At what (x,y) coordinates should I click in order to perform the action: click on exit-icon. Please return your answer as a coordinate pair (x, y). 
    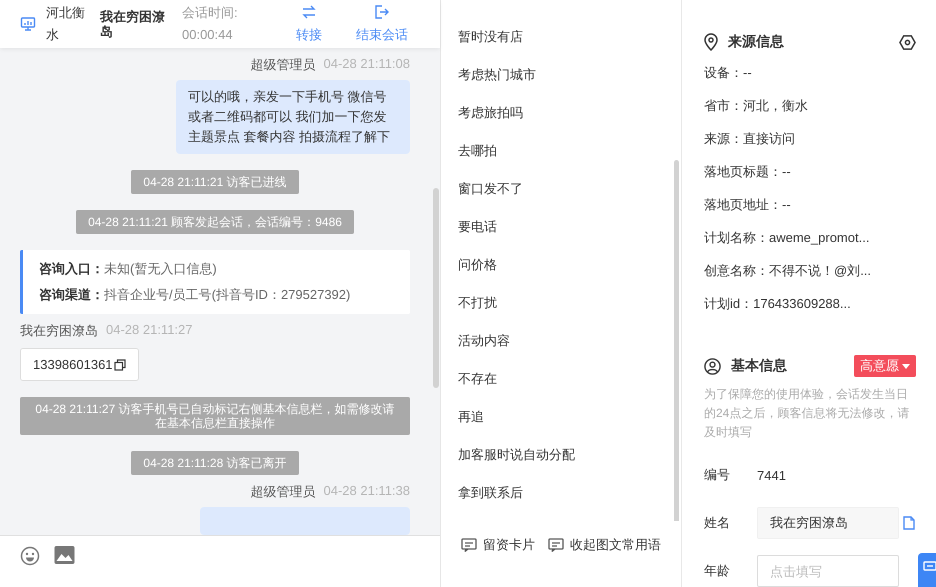
    Looking at the image, I should click on (382, 12).